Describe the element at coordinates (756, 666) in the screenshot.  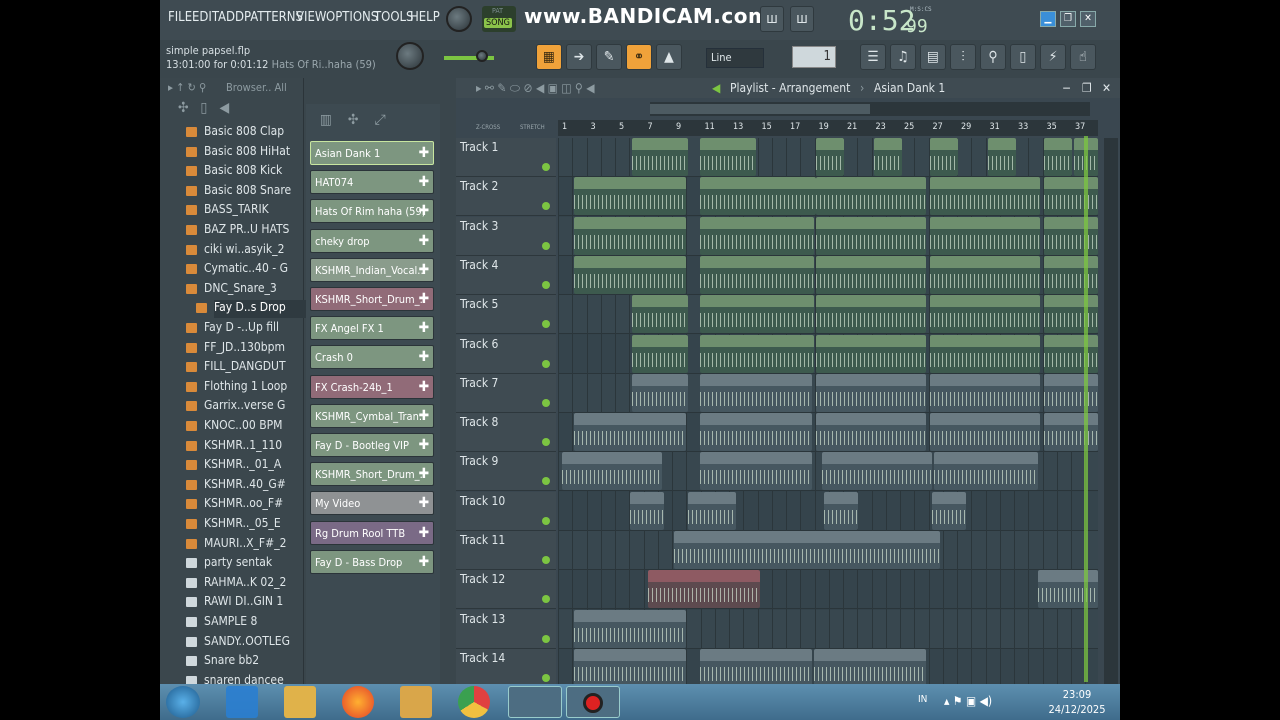
I see `playlist-clip: Pattern 7` at that location.